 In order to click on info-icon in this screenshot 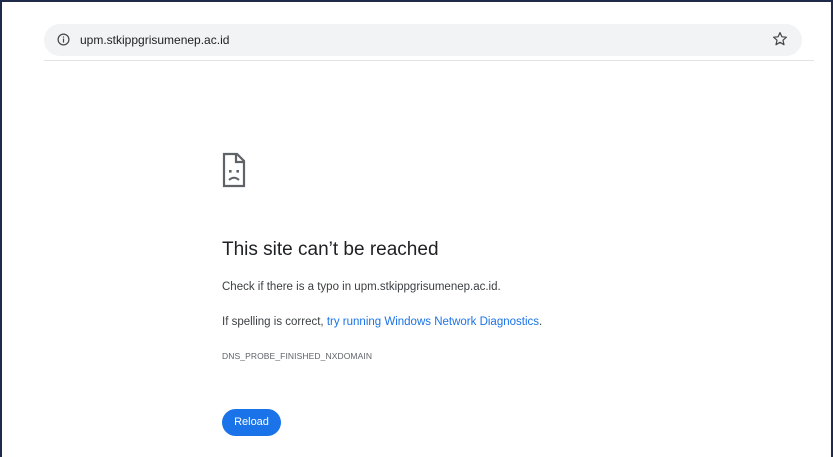, I will do `click(63, 39)`.